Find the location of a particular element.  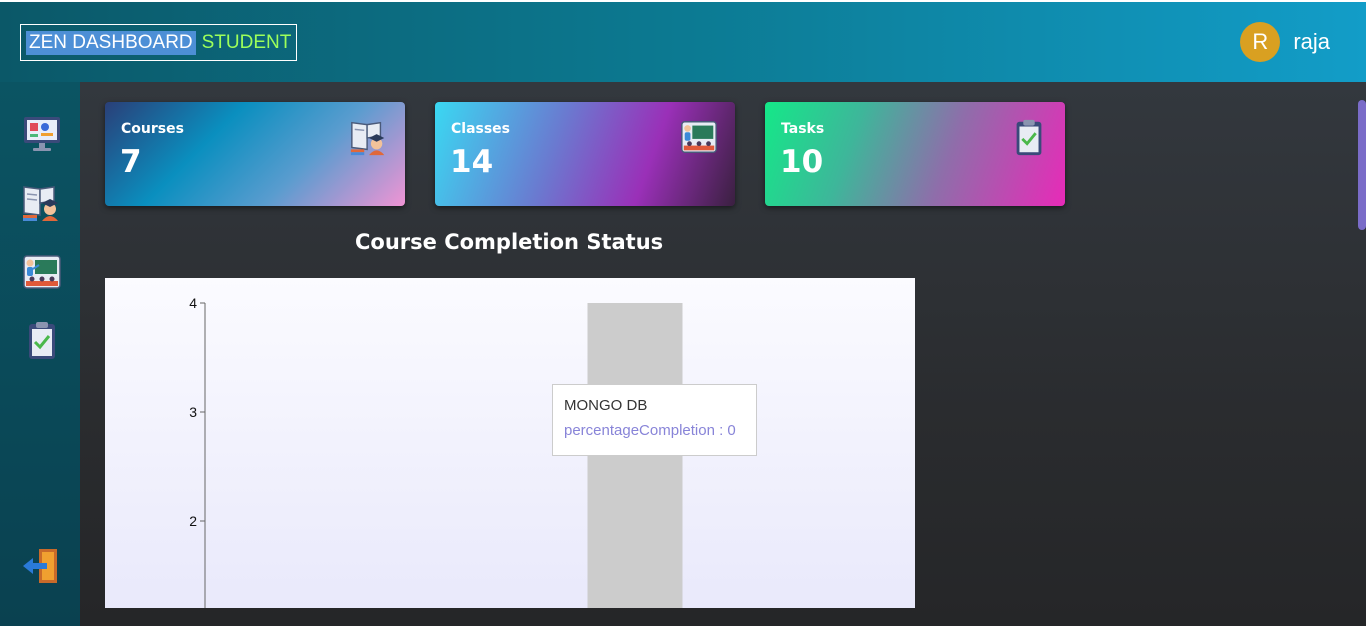

logout-door-icon is located at coordinates (40, 566).